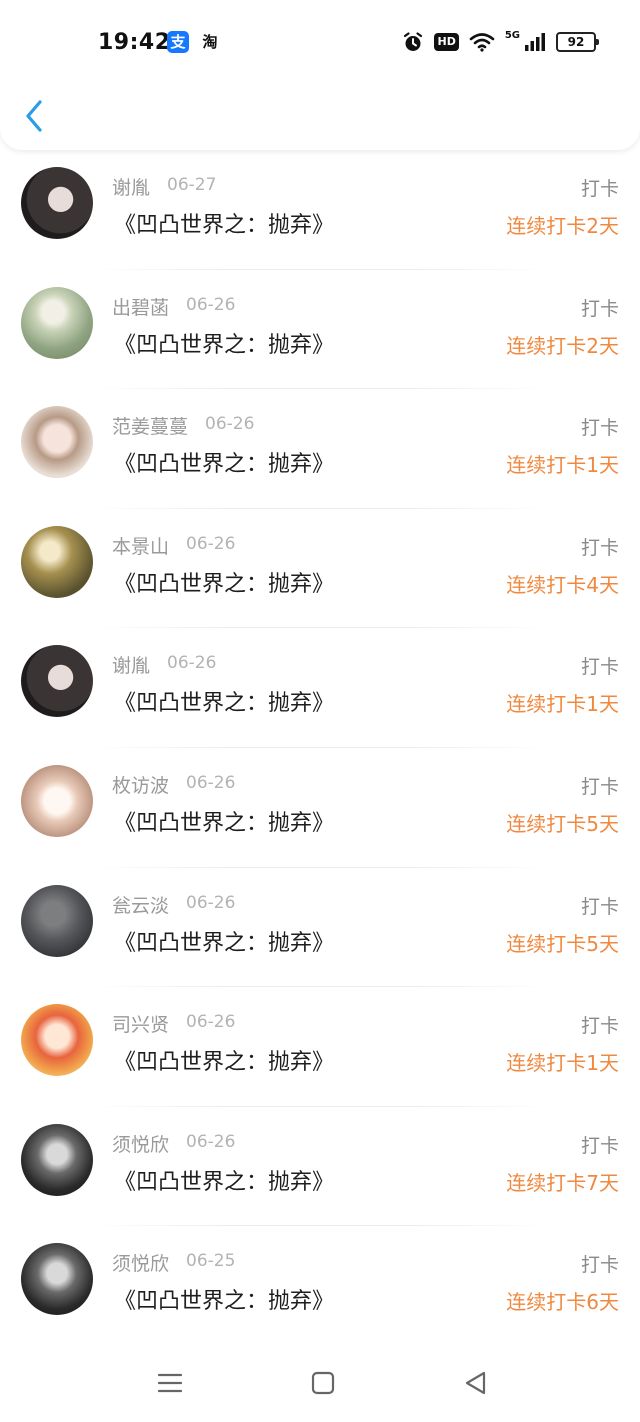 This screenshot has width=640, height=1422. What do you see at coordinates (535, 42) in the screenshot?
I see `signal-icon` at bounding box center [535, 42].